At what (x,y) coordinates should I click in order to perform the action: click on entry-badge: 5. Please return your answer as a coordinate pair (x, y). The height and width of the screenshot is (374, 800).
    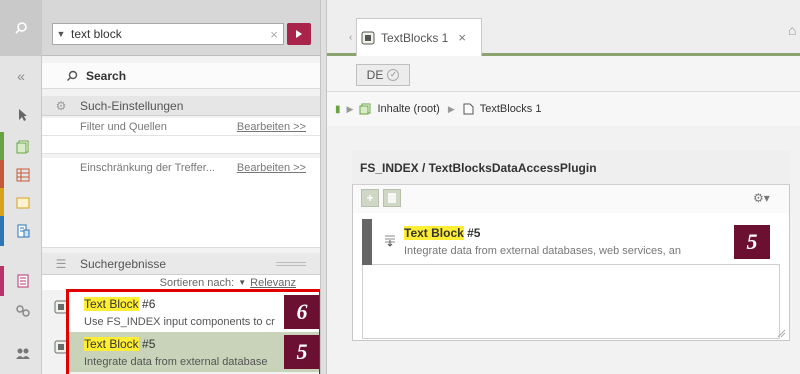
    Looking at the image, I should click on (752, 242).